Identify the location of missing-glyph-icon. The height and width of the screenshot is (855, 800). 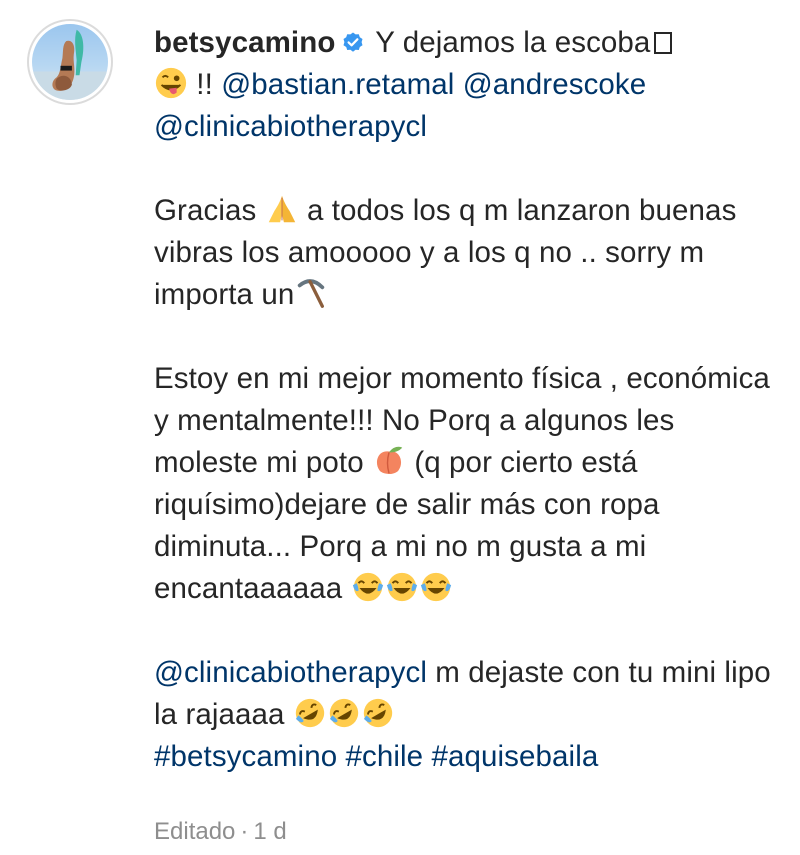
(663, 43).